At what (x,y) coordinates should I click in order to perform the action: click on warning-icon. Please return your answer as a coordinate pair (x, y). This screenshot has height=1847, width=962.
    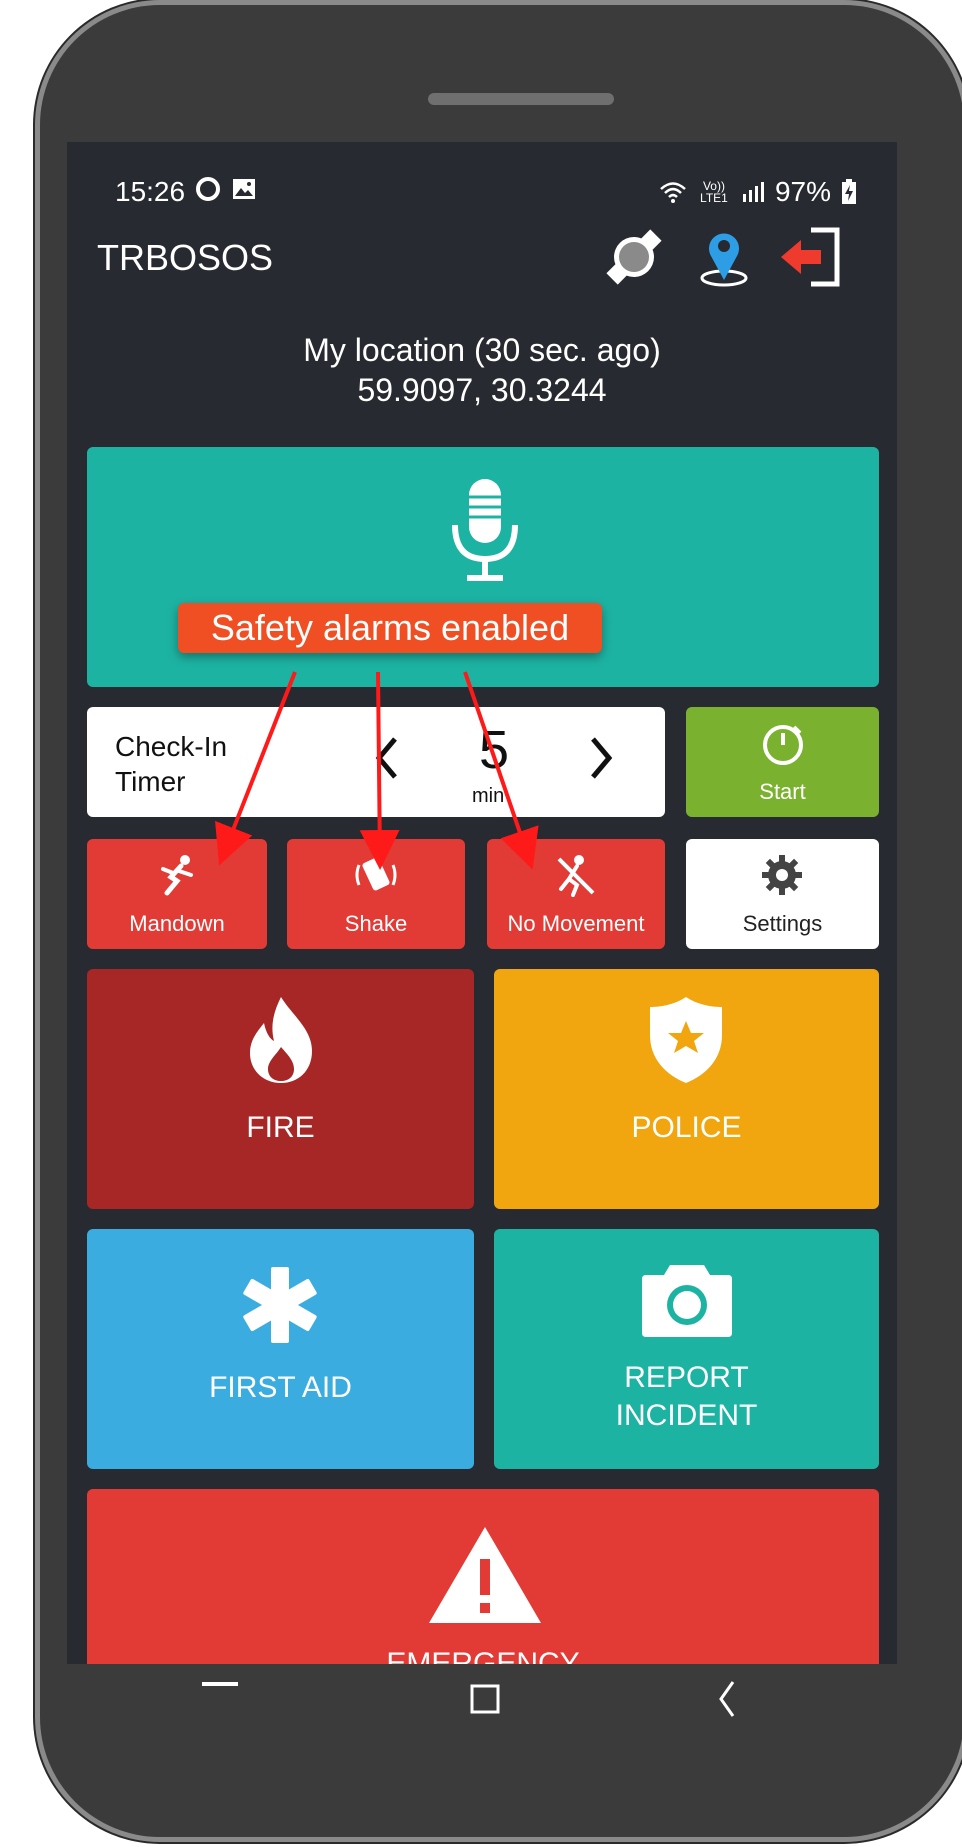
    Looking at the image, I should click on (485, 1575).